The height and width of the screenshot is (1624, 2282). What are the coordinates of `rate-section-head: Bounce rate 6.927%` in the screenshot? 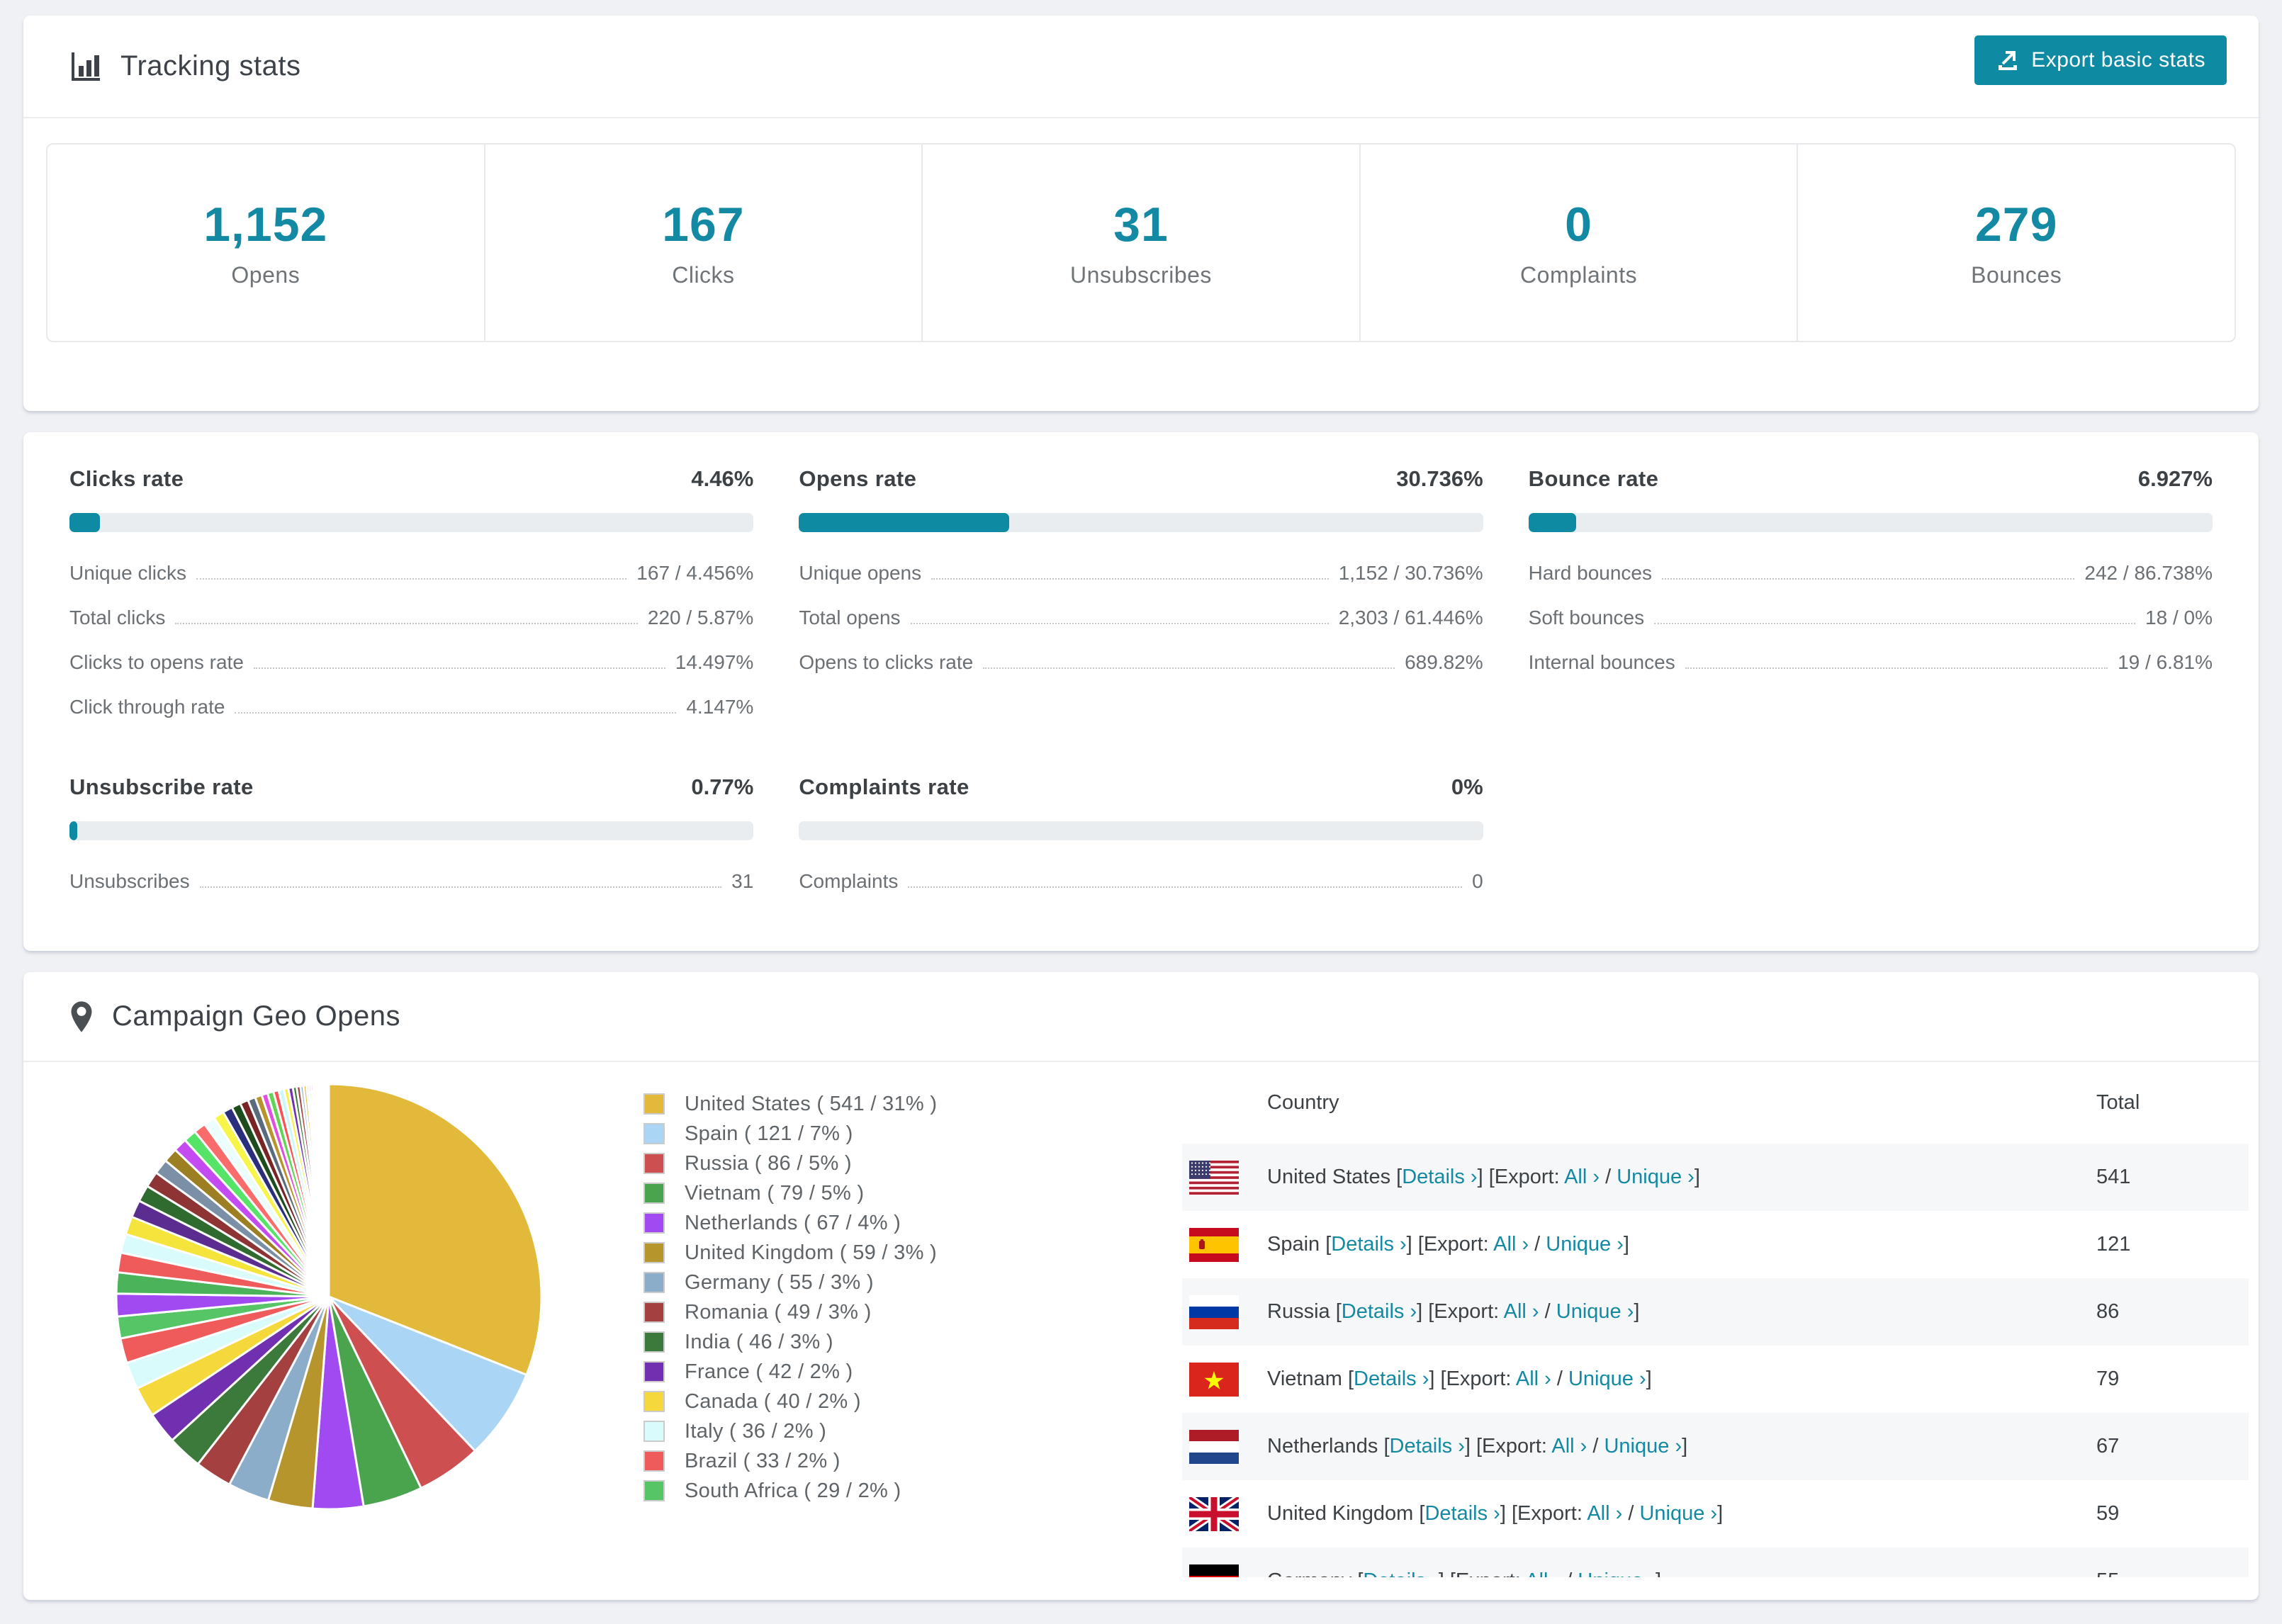 It's located at (1871, 479).